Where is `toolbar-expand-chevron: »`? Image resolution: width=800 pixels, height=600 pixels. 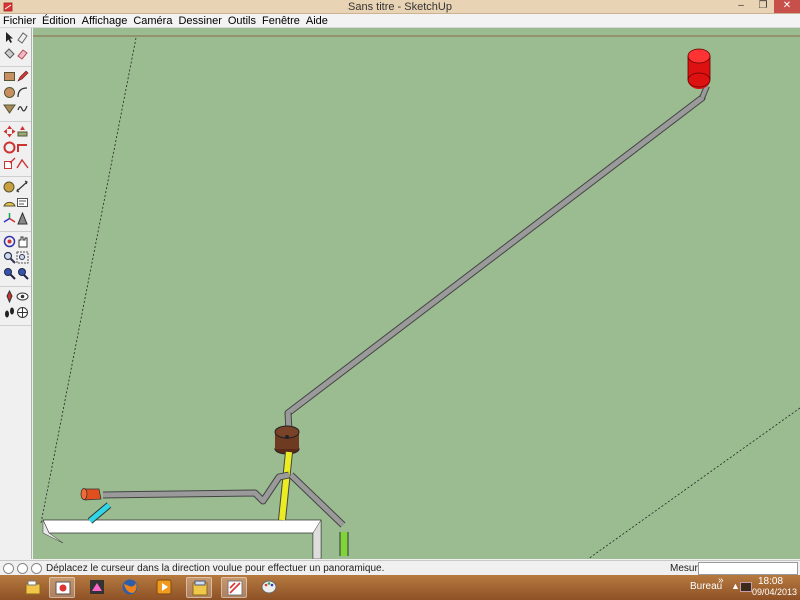
toolbar-expand-chevron: » is located at coordinates (721, 580).